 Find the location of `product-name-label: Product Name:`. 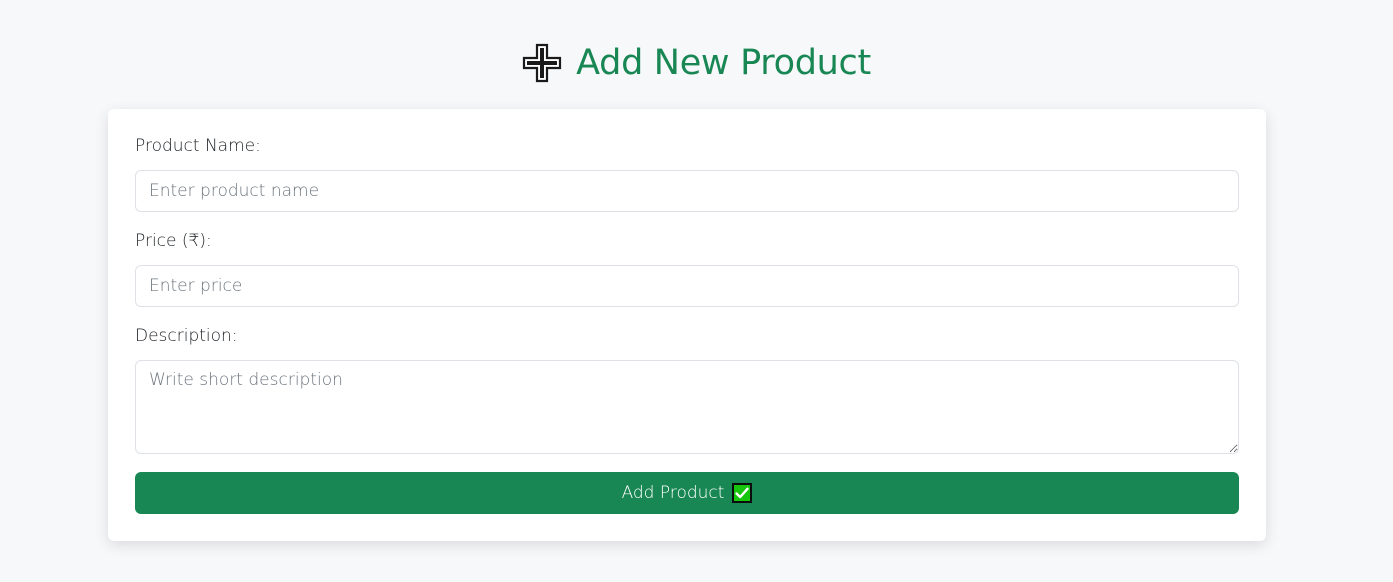

product-name-label: Product Name: is located at coordinates (198, 146).